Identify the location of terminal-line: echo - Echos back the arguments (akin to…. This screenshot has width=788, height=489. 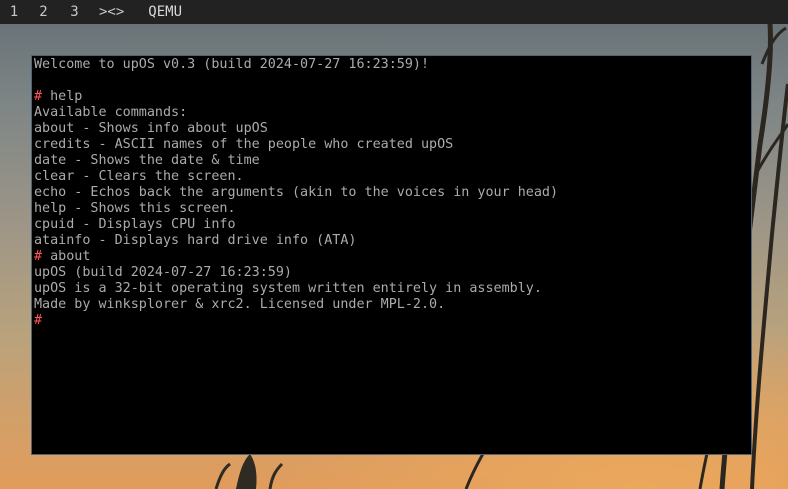
(296, 193).